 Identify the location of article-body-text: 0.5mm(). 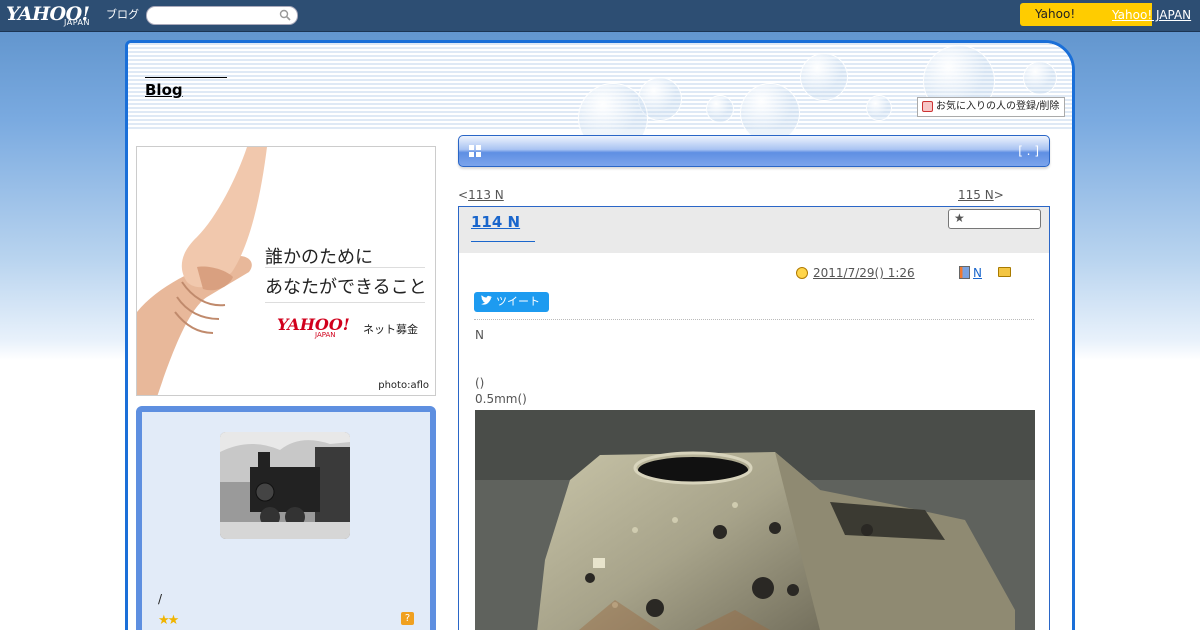
(501, 399).